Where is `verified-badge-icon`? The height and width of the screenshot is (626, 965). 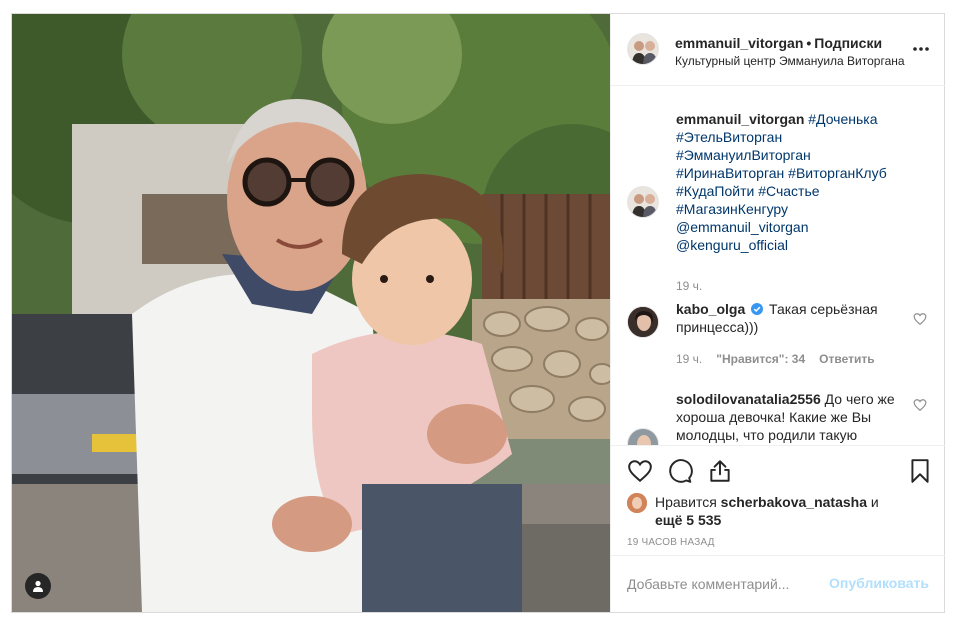 verified-badge-icon is located at coordinates (757, 309).